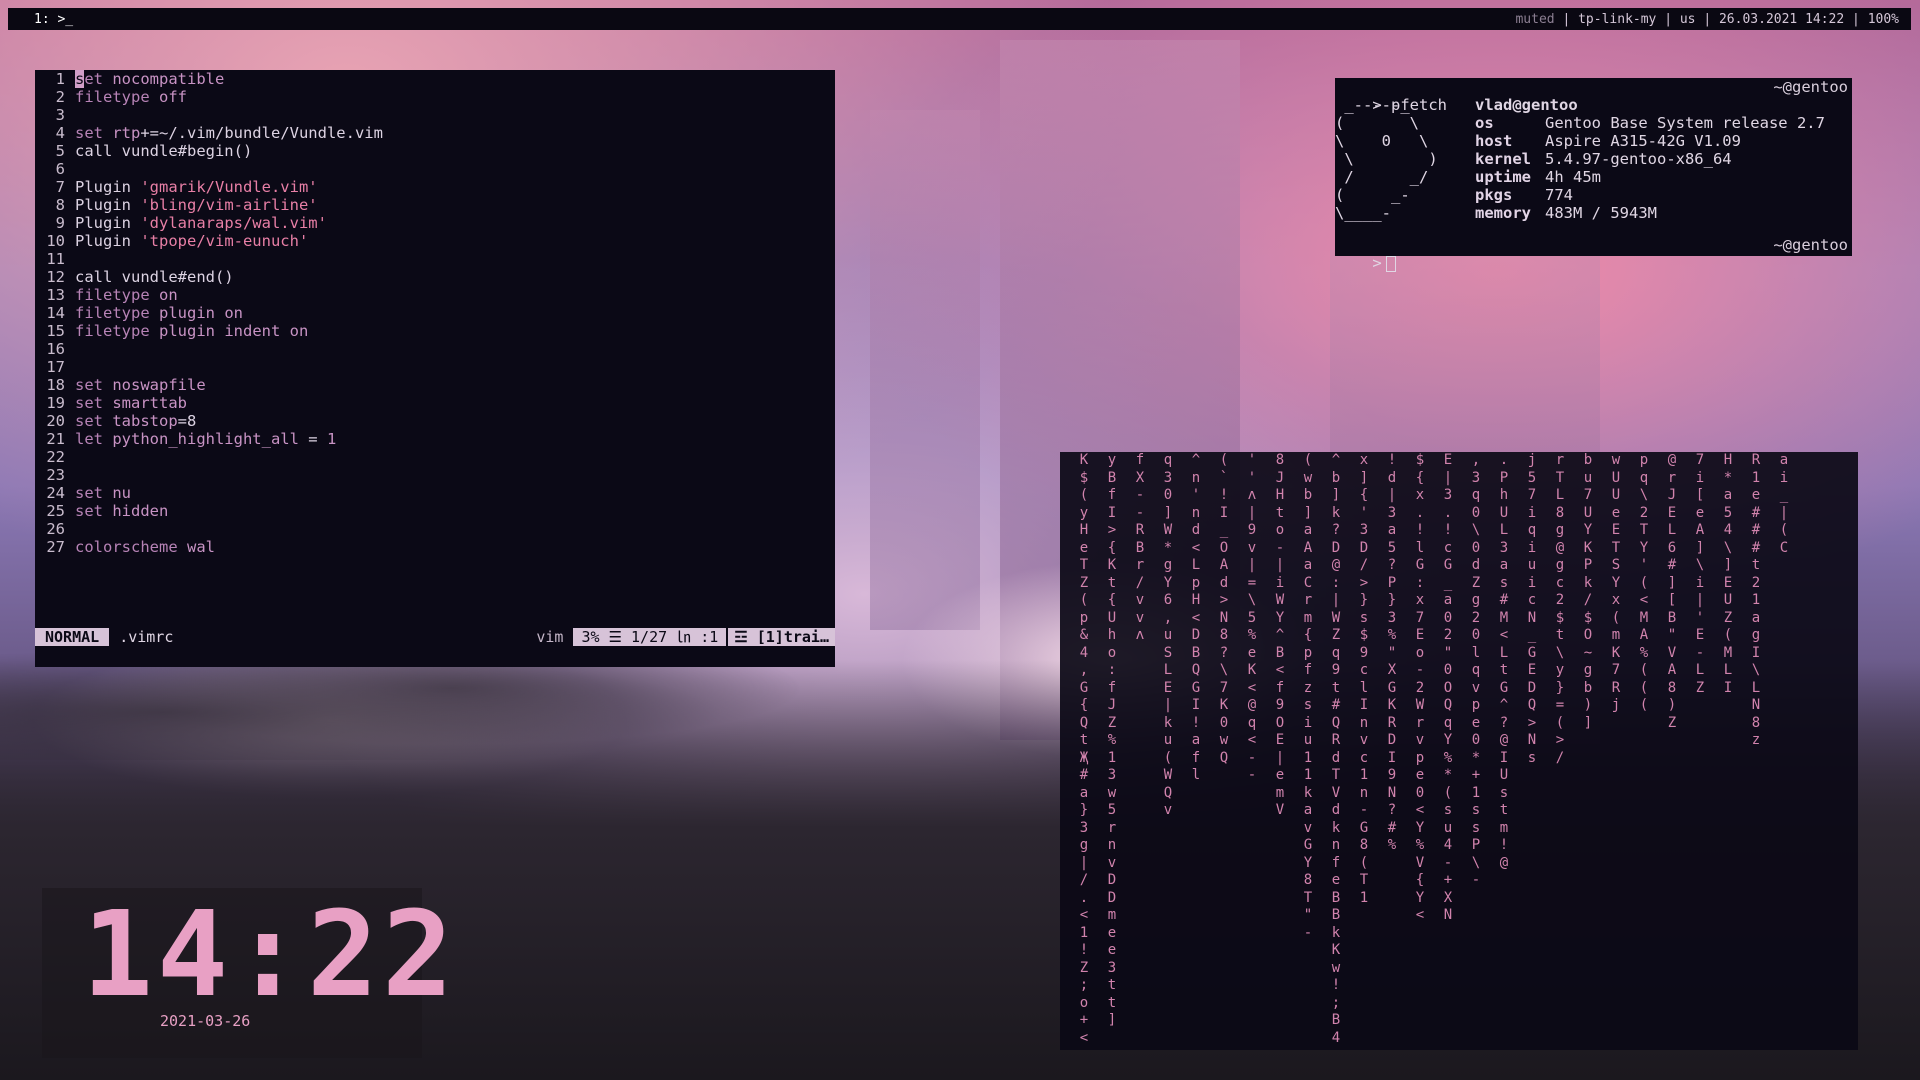 The image size is (1920, 1080). I want to click on matrix-column: @ r J E L 6 # ] [ B " V A 8 ) Z, so click(1672, 591).